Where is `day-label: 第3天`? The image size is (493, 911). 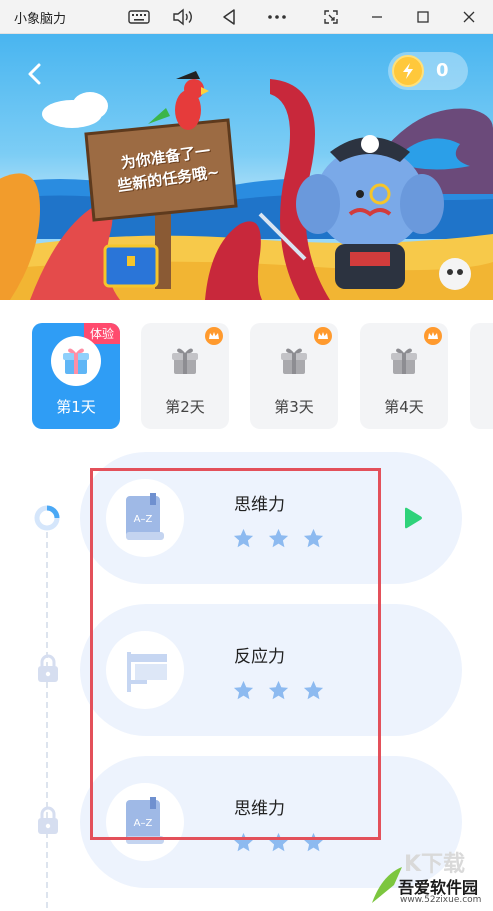 day-label: 第3天 is located at coordinates (294, 407).